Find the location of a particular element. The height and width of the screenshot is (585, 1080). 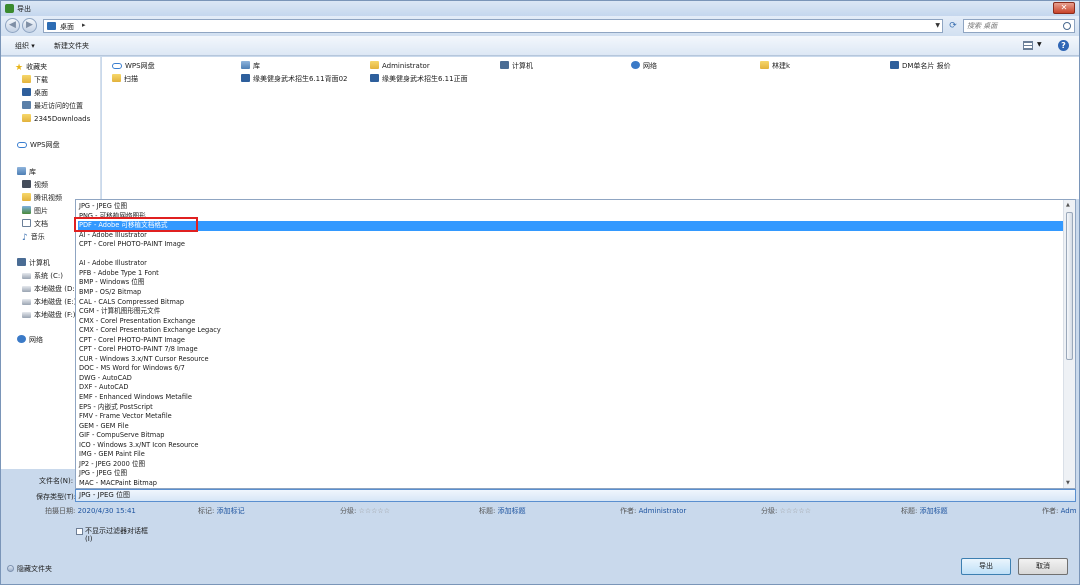

sidebar-item-pictures: 图片 is located at coordinates (35, 211).